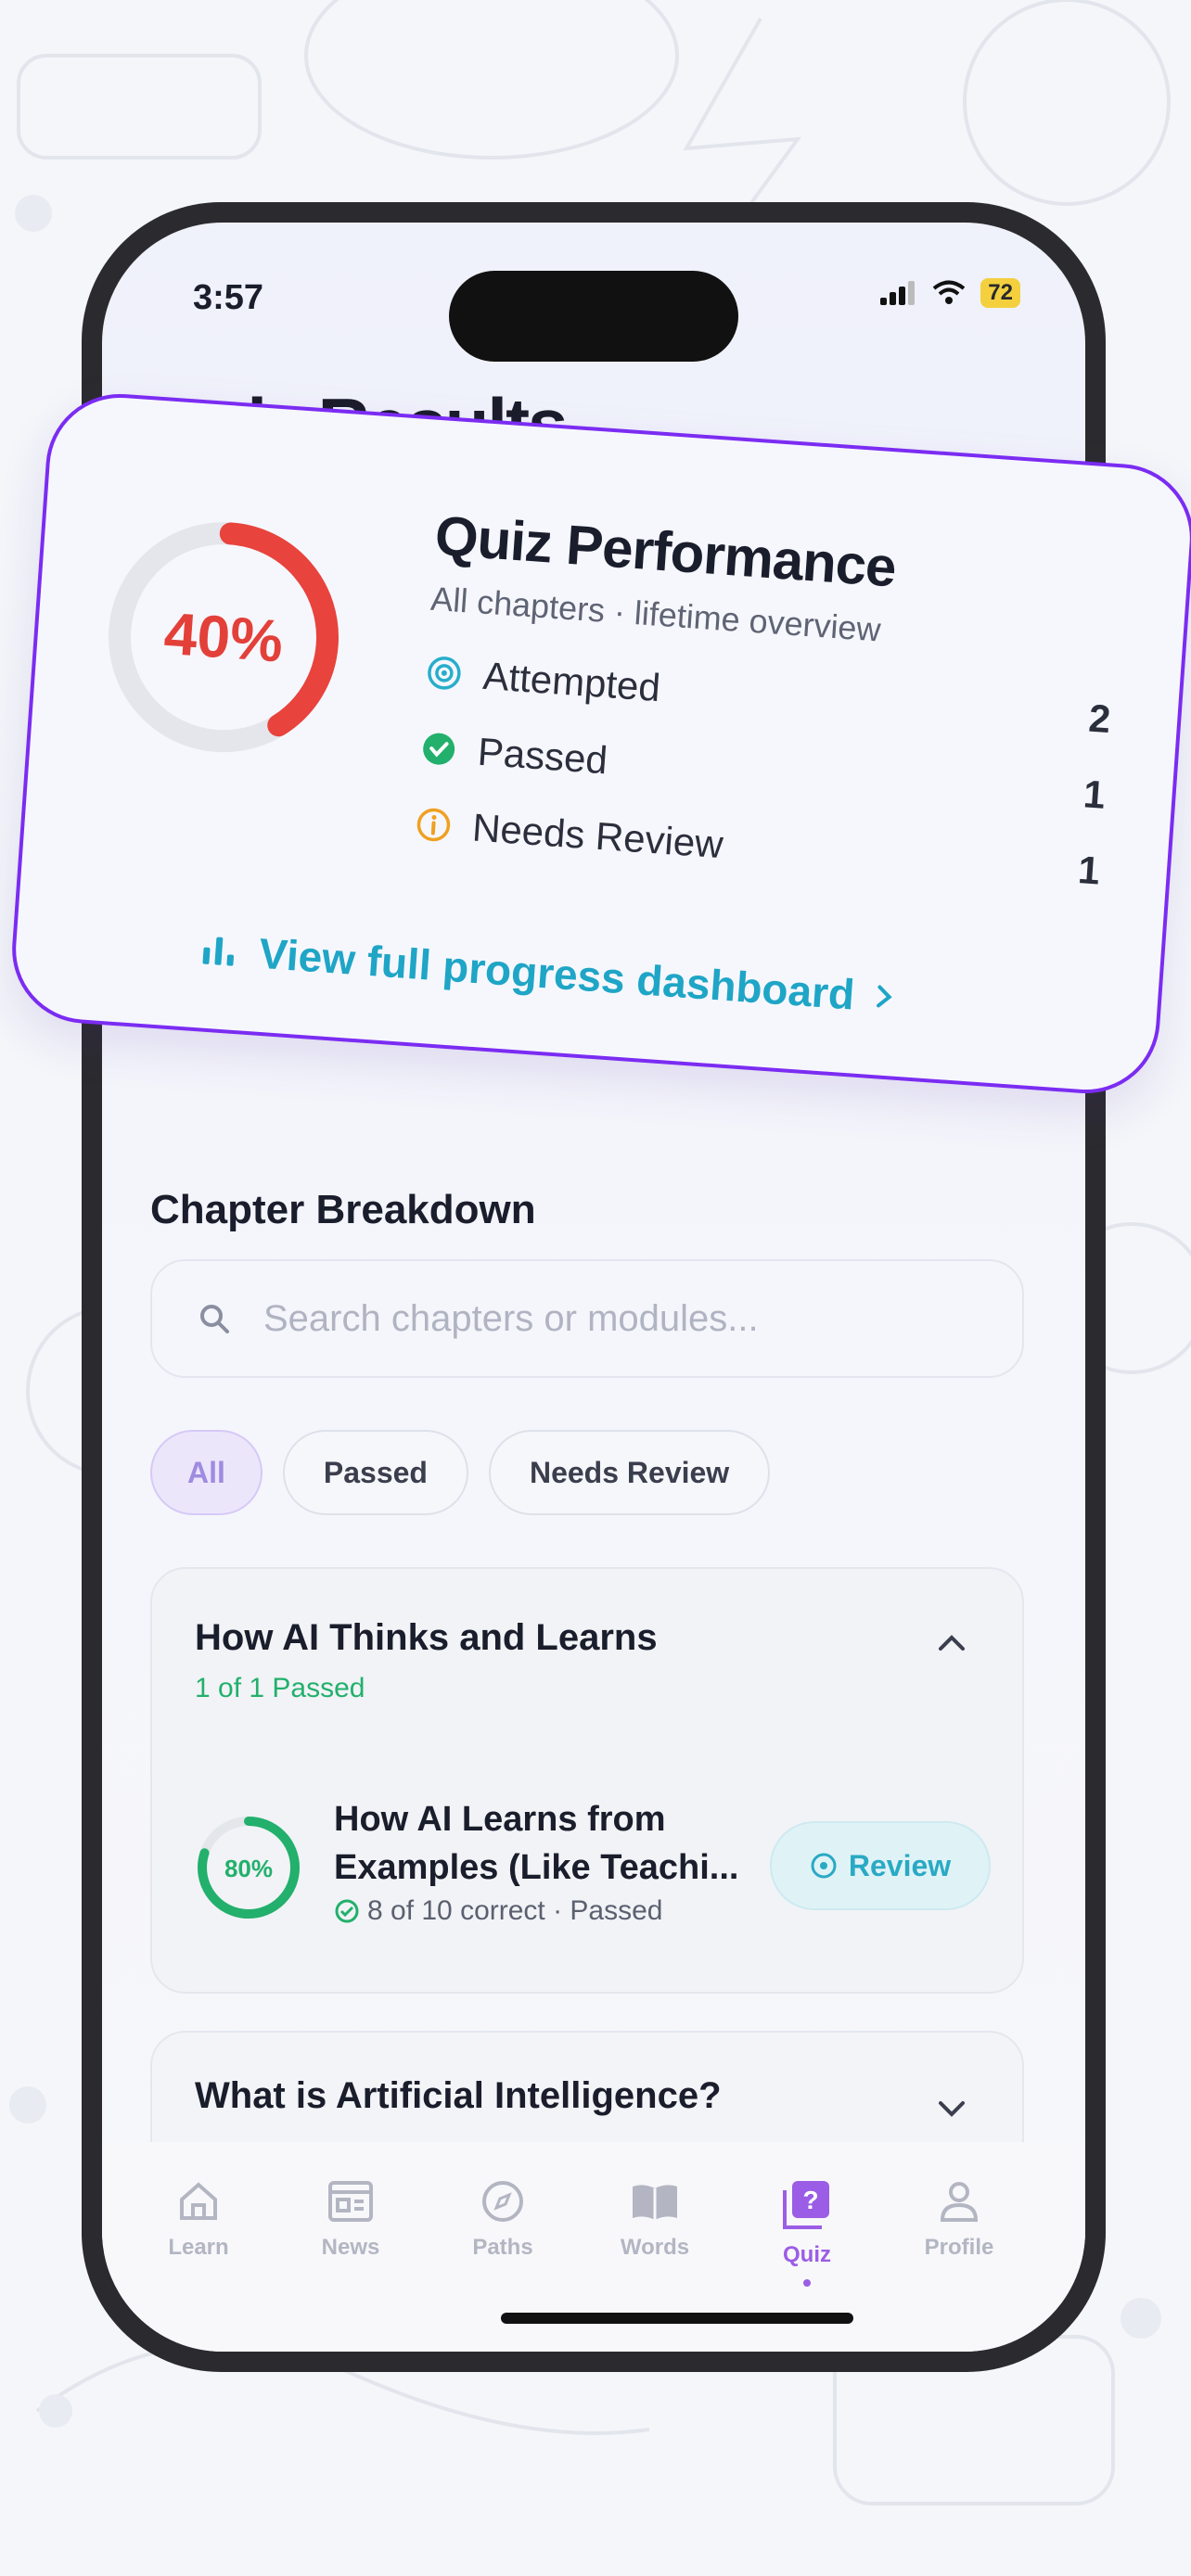 This screenshot has width=1191, height=2576. What do you see at coordinates (444, 673) in the screenshot?
I see `target-icon` at bounding box center [444, 673].